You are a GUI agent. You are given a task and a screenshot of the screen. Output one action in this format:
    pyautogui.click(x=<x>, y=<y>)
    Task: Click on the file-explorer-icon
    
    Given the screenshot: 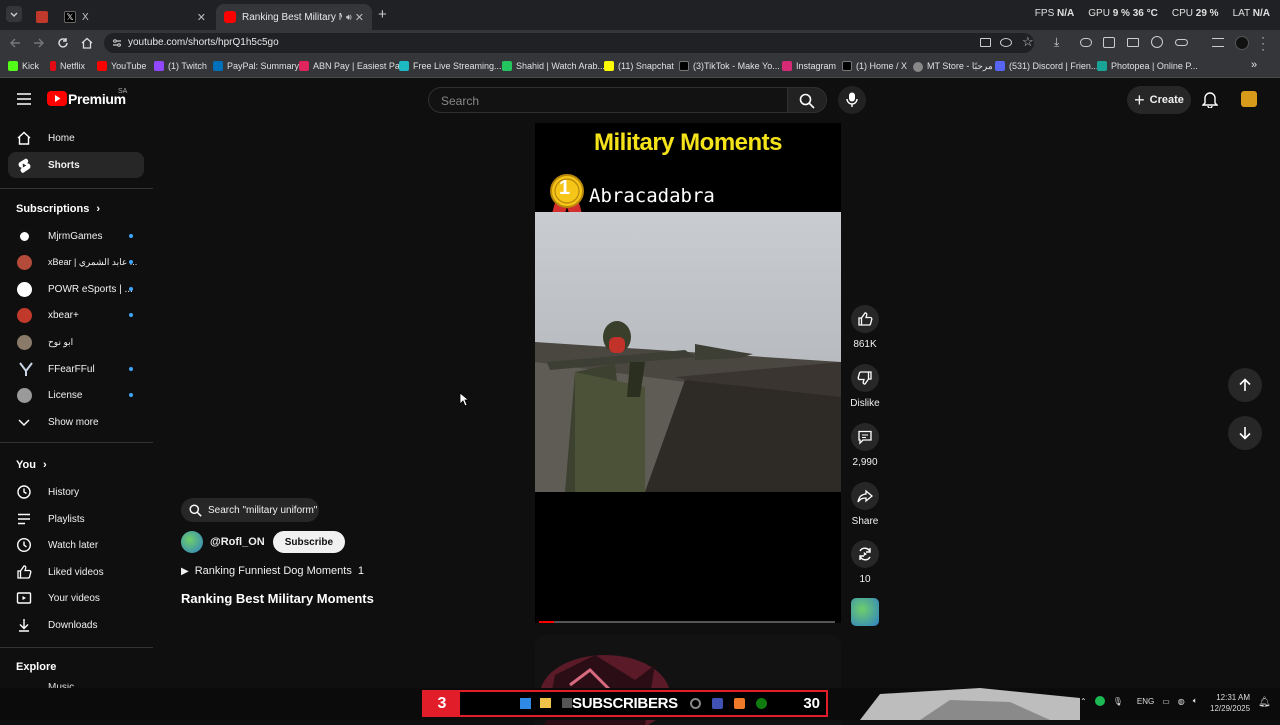 What is the action you would take?
    pyautogui.click(x=545, y=703)
    